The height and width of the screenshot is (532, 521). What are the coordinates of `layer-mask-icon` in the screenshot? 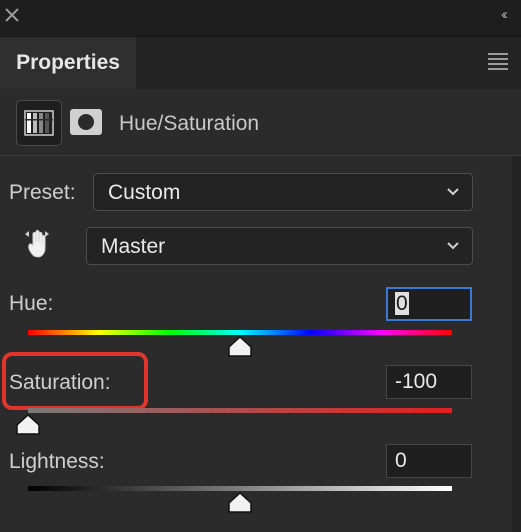 It's located at (86, 122).